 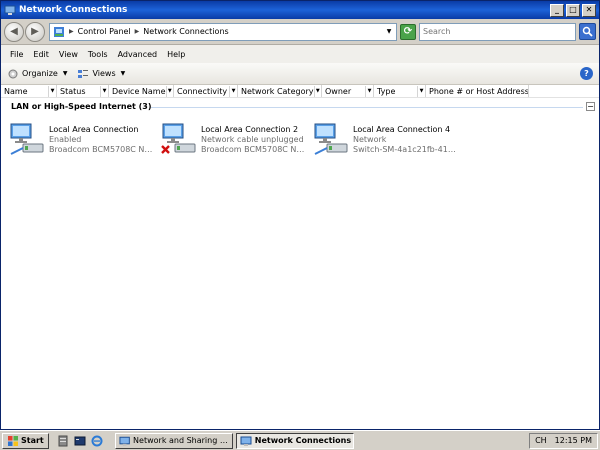 I want to click on group-divider, so click(x=367, y=107).